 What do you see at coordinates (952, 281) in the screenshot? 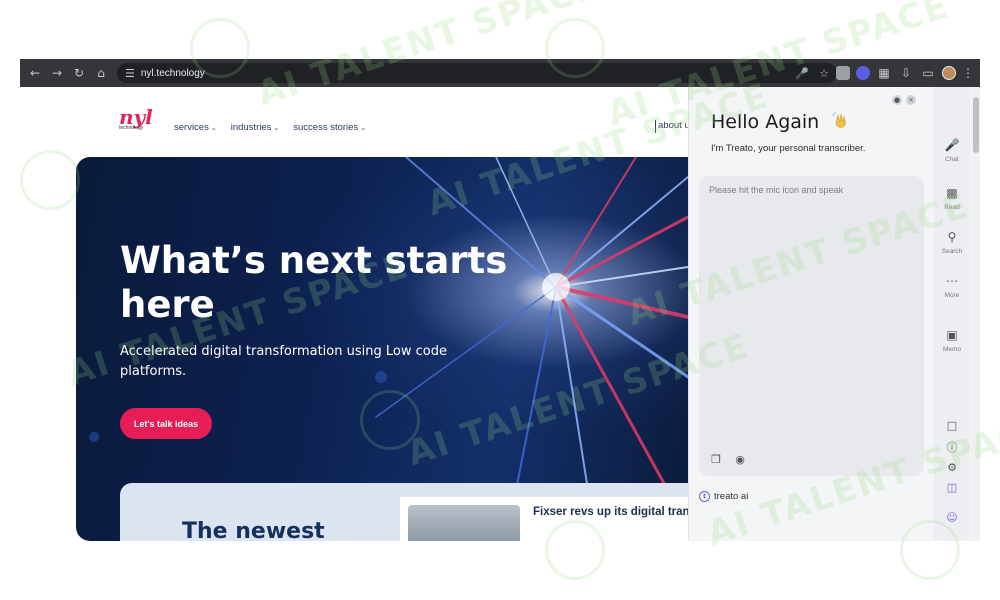
I see `more-icon: ⋯` at bounding box center [952, 281].